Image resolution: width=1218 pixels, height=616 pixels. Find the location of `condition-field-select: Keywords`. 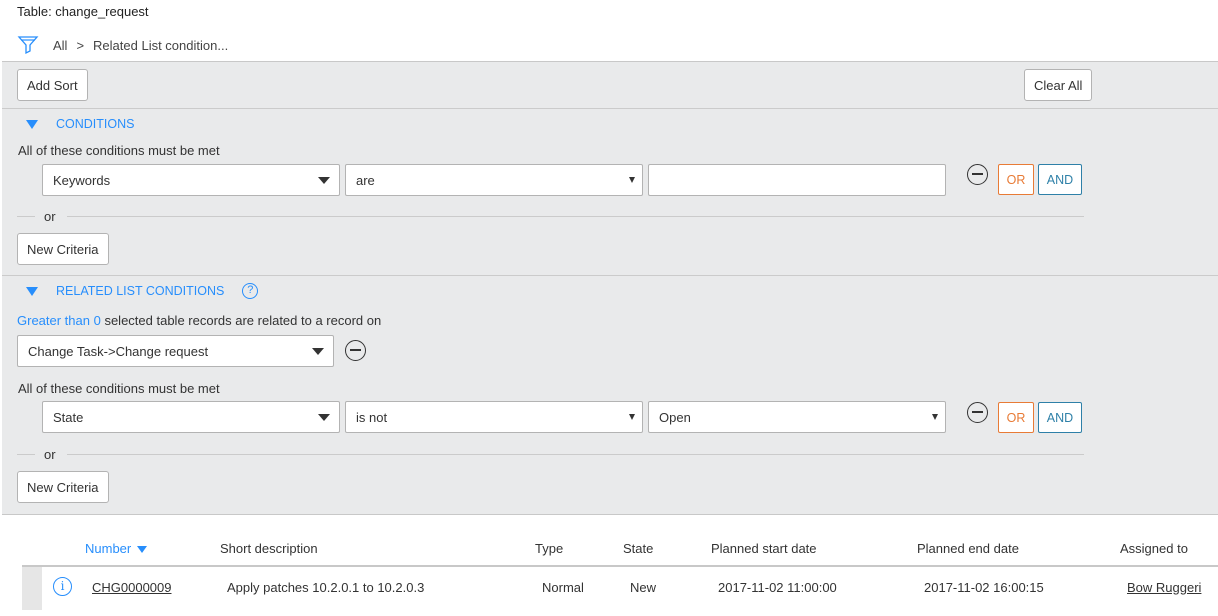

condition-field-select: Keywords is located at coordinates (191, 180).